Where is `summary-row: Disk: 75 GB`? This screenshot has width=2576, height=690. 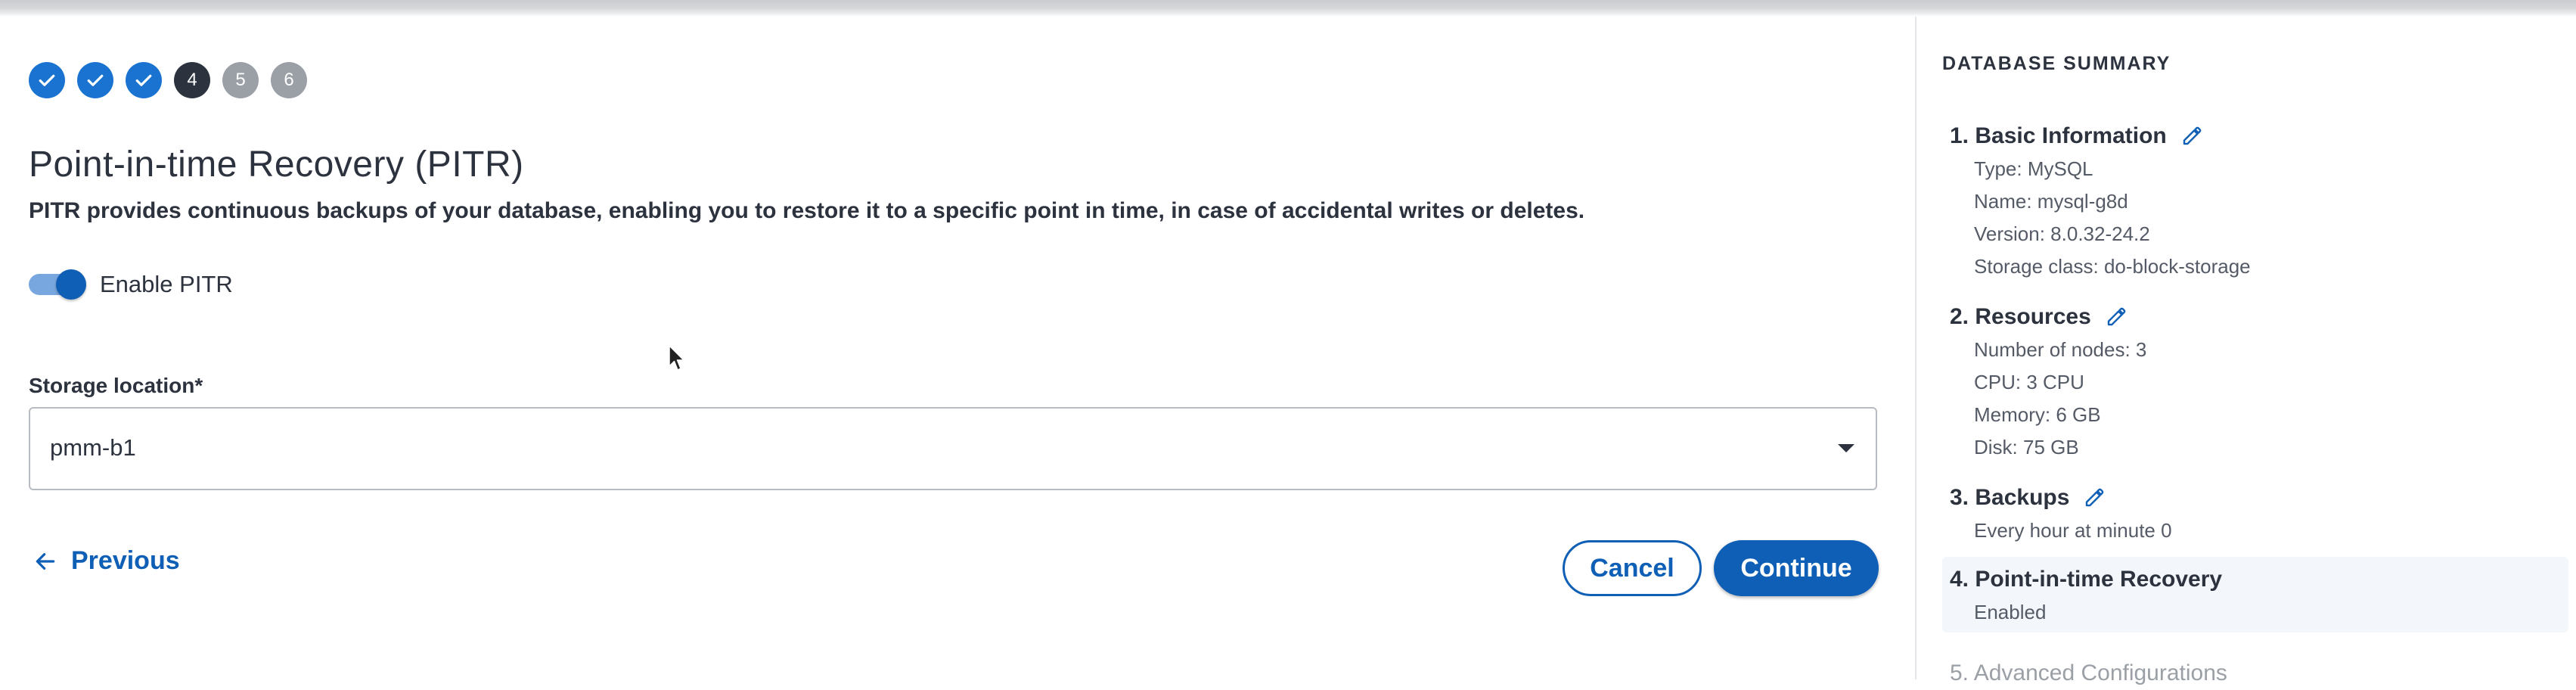
summary-row: Disk: 75 GB is located at coordinates (2026, 447).